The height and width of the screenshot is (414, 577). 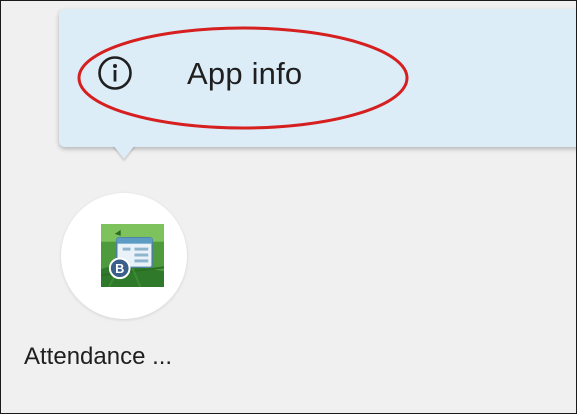 What do you see at coordinates (119, 268) in the screenshot?
I see `svg-text: B` at bounding box center [119, 268].